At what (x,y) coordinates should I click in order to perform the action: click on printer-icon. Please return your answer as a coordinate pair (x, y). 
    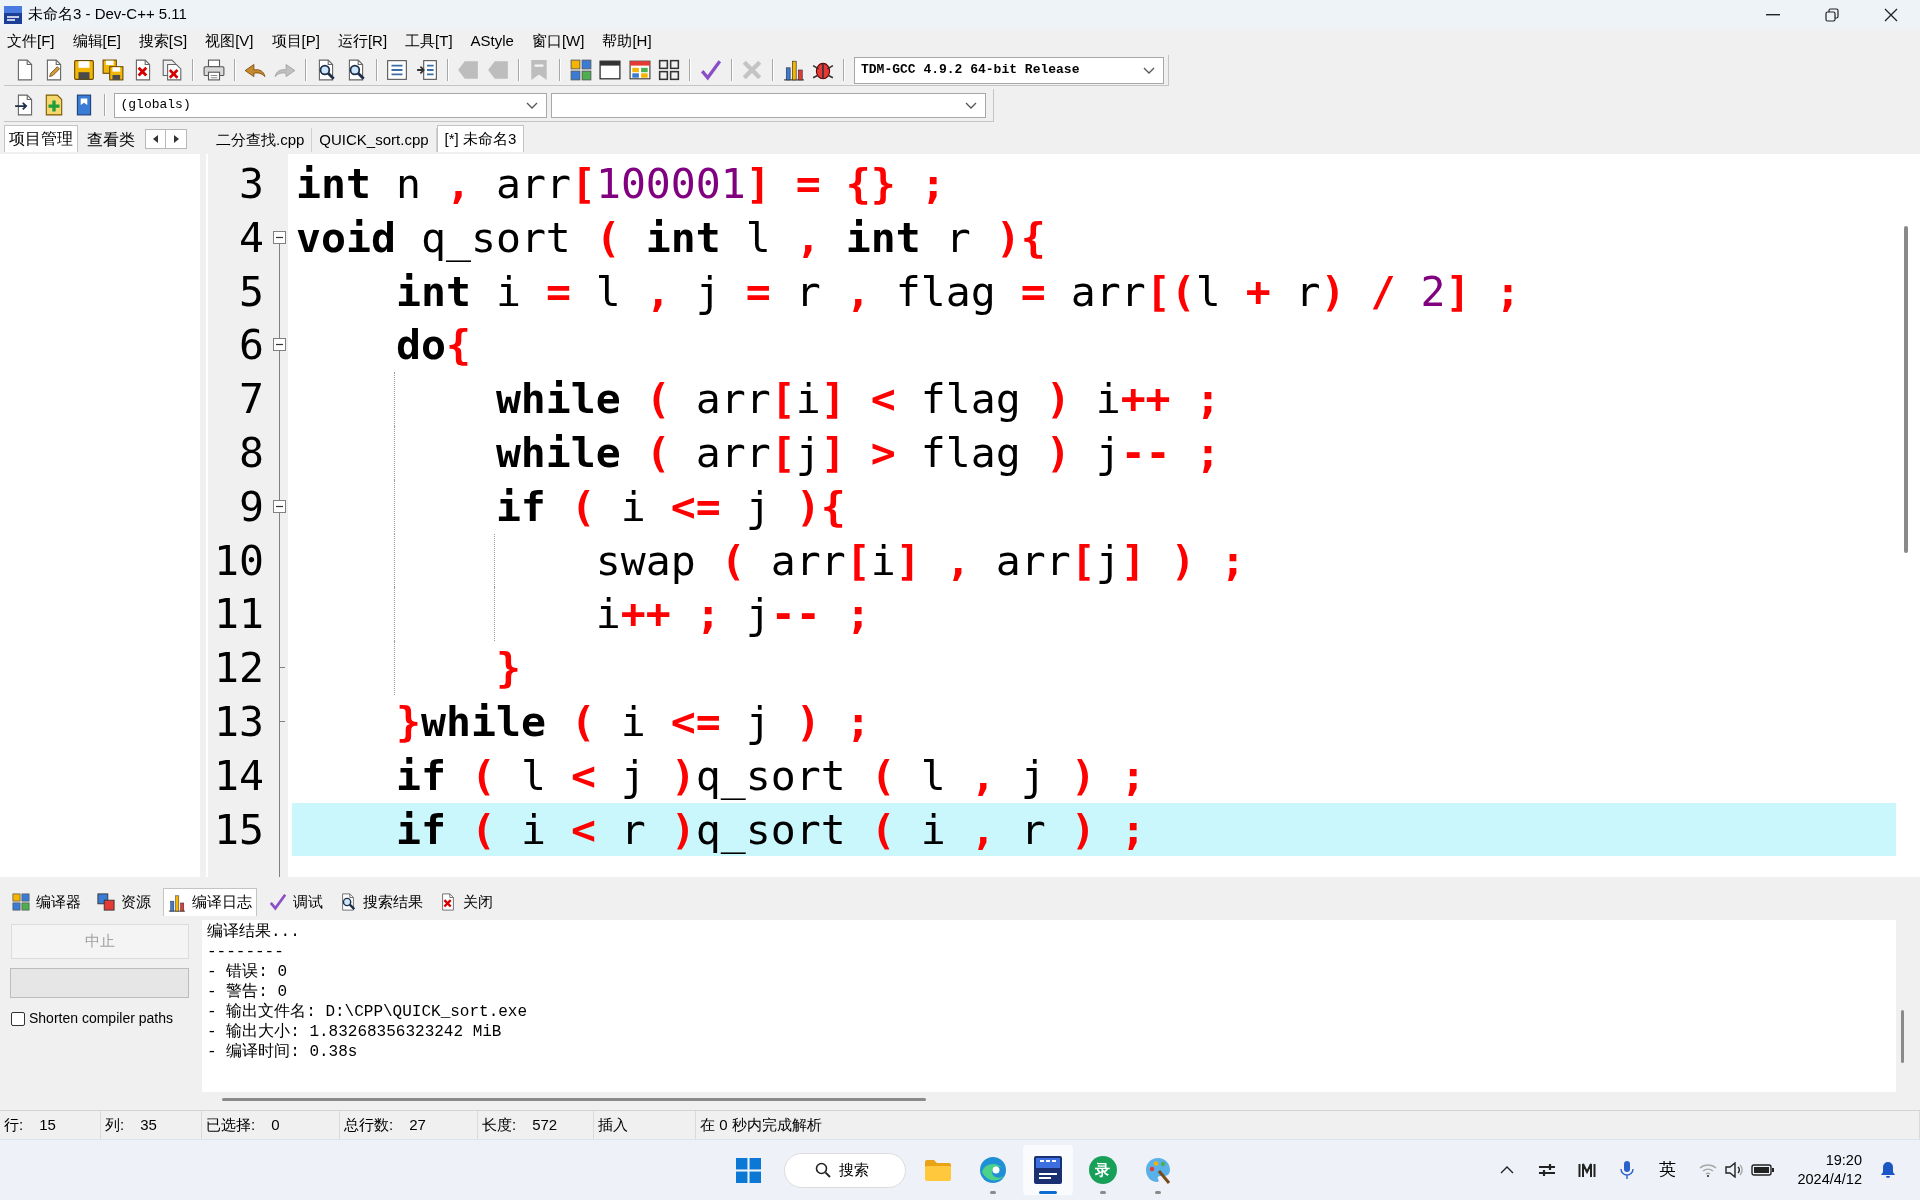
    Looking at the image, I should click on (213, 70).